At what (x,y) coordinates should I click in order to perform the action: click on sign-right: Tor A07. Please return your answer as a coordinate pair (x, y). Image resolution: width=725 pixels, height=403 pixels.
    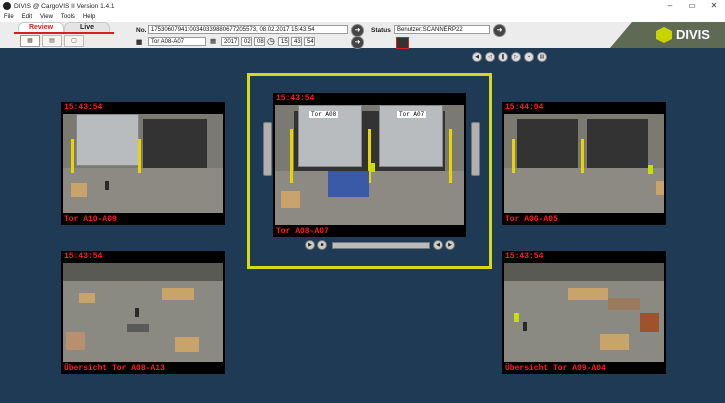
    Looking at the image, I should click on (412, 114).